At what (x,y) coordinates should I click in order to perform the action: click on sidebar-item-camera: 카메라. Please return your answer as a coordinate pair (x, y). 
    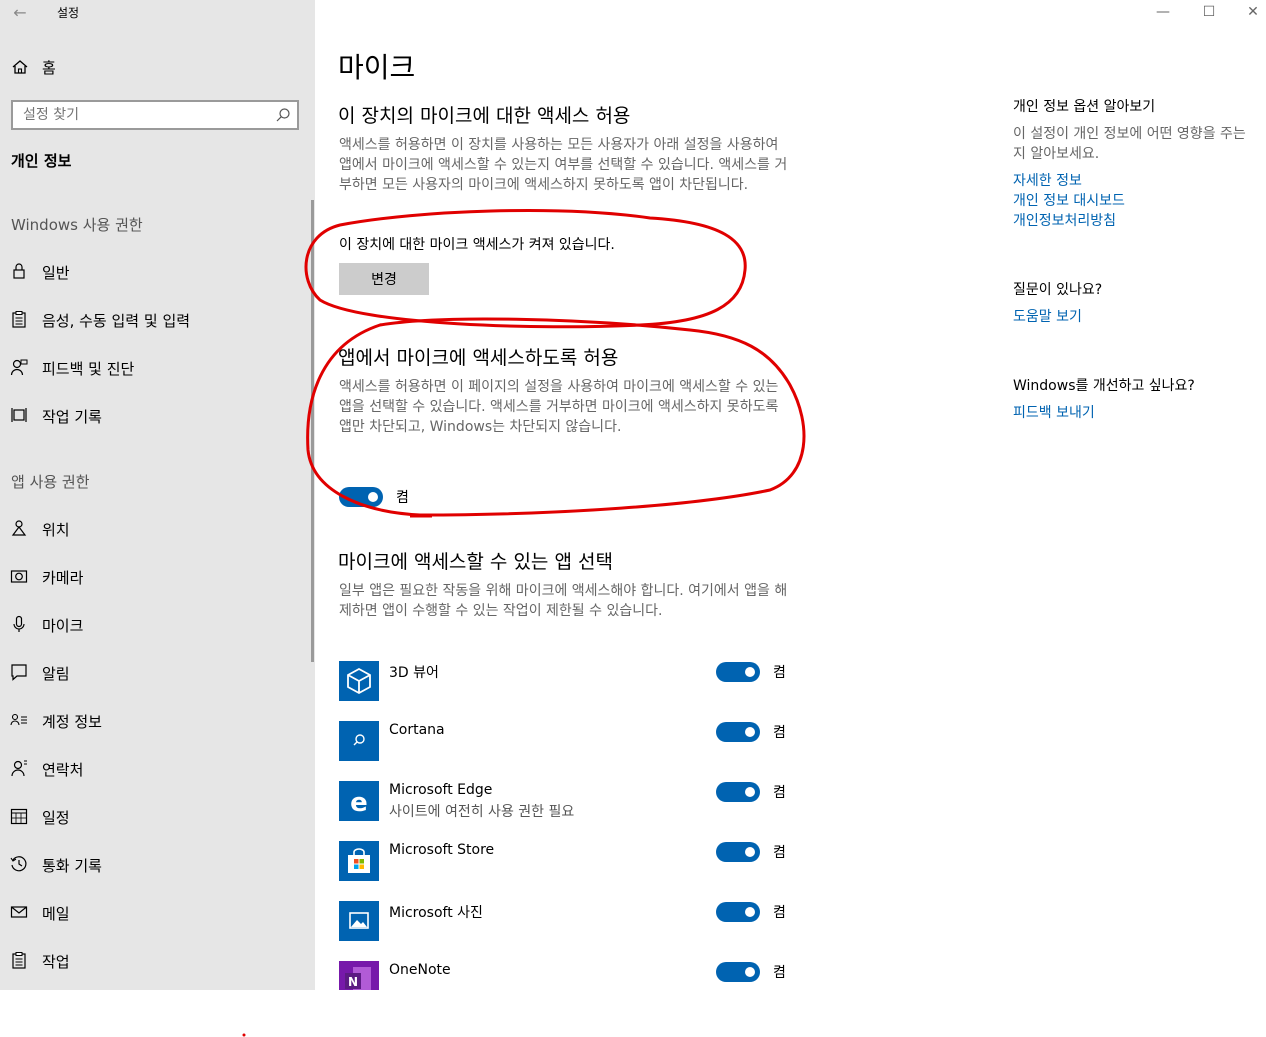
    Looking at the image, I should click on (155, 577).